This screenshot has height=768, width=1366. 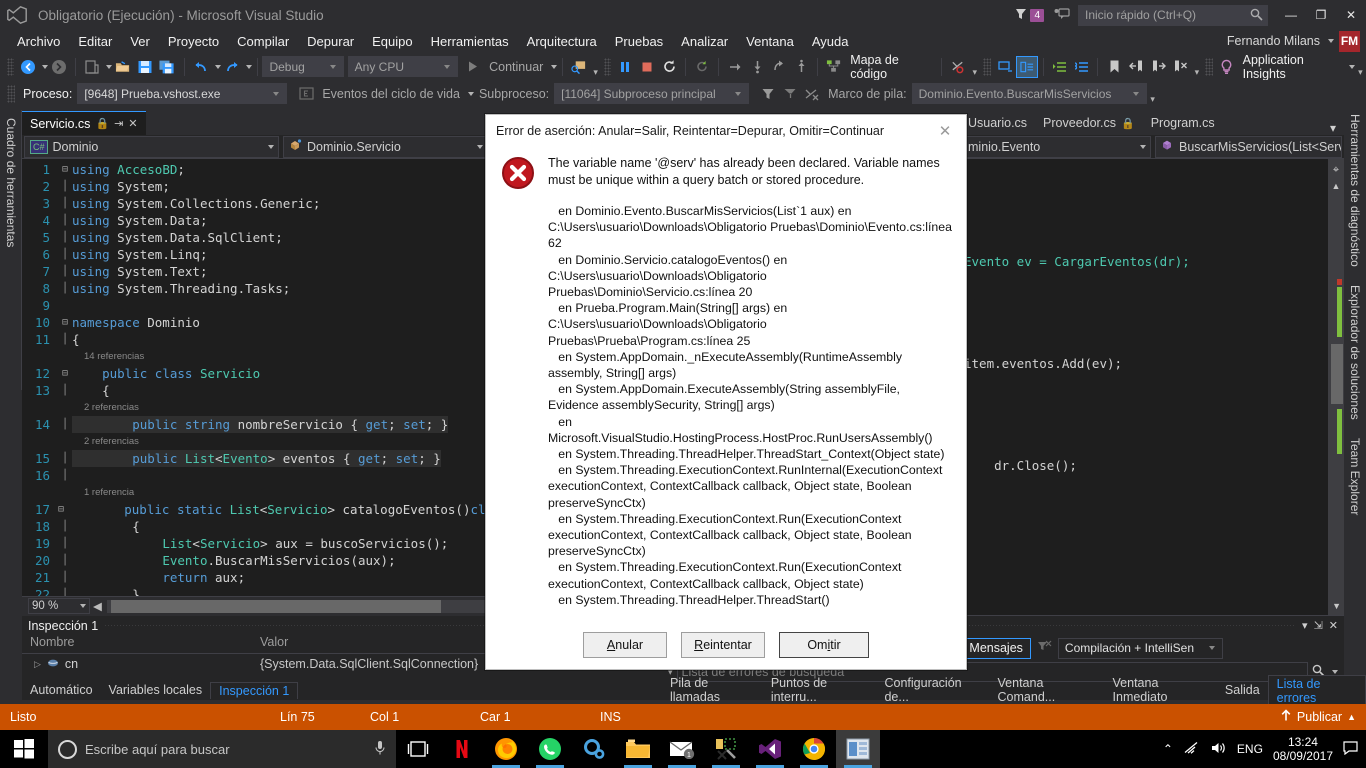 What do you see at coordinates (1337, 374) in the screenshot?
I see `scroll-thumb` at bounding box center [1337, 374].